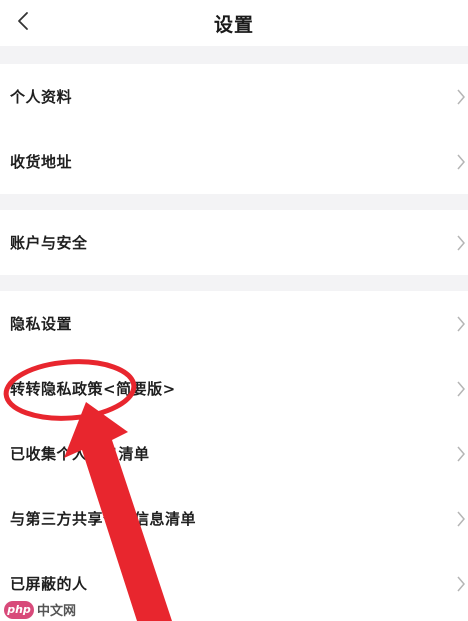 The width and height of the screenshot is (468, 621). I want to click on settings-item-label: 已收集个人信息清单, so click(80, 454).